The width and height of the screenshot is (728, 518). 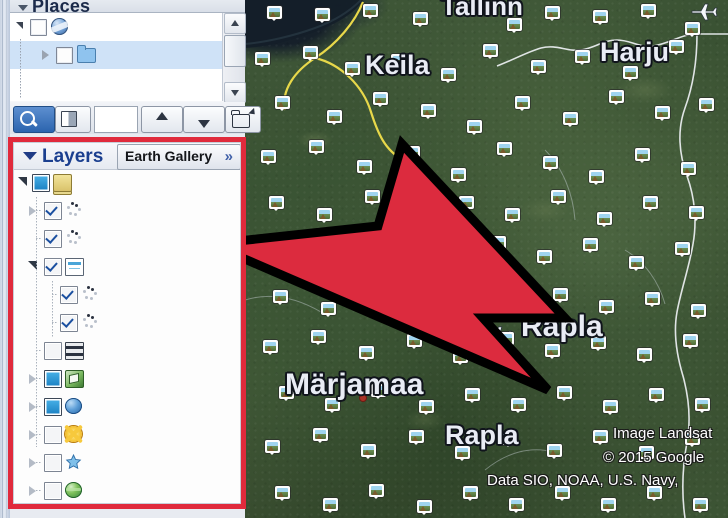 I want to click on scrollbar-thumb, so click(x=235, y=51).